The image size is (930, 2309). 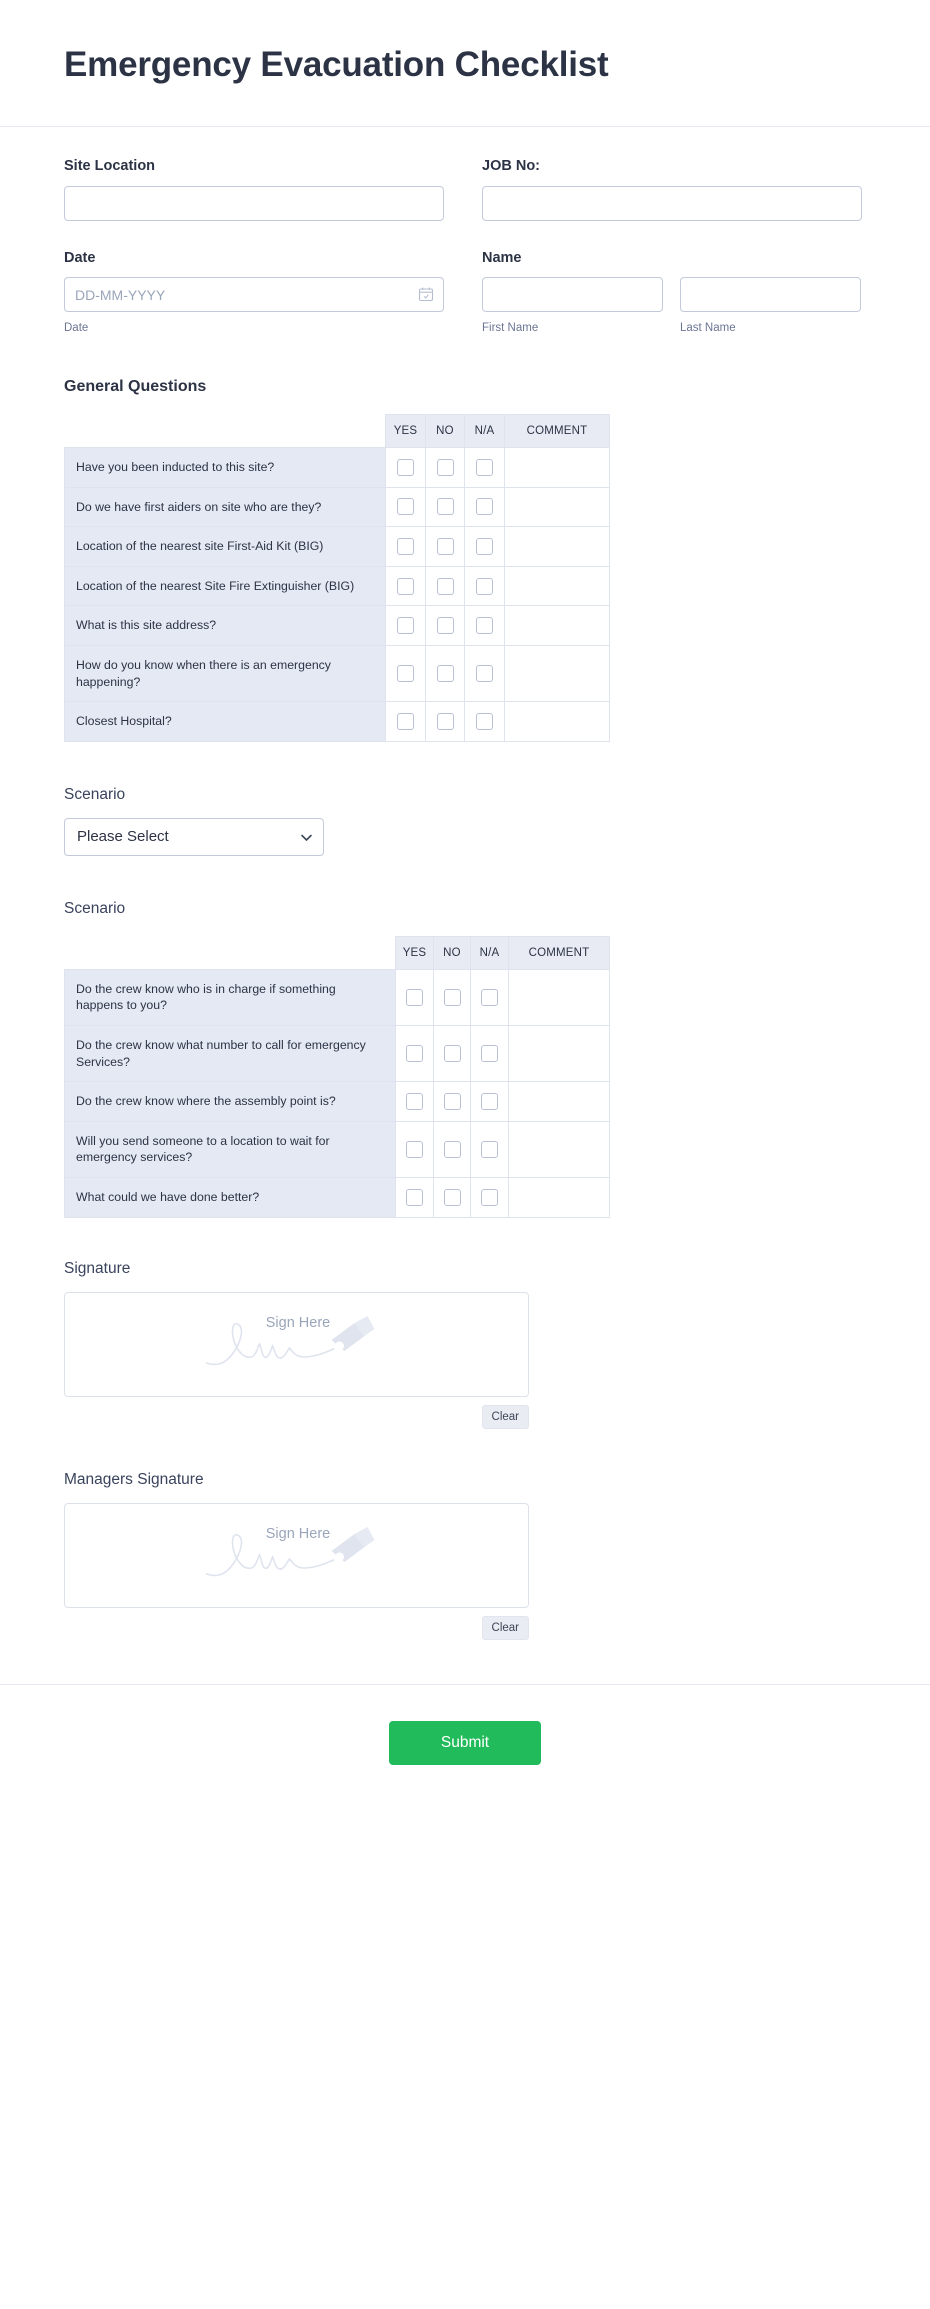 I want to click on first-name-input, so click(x=572, y=295).